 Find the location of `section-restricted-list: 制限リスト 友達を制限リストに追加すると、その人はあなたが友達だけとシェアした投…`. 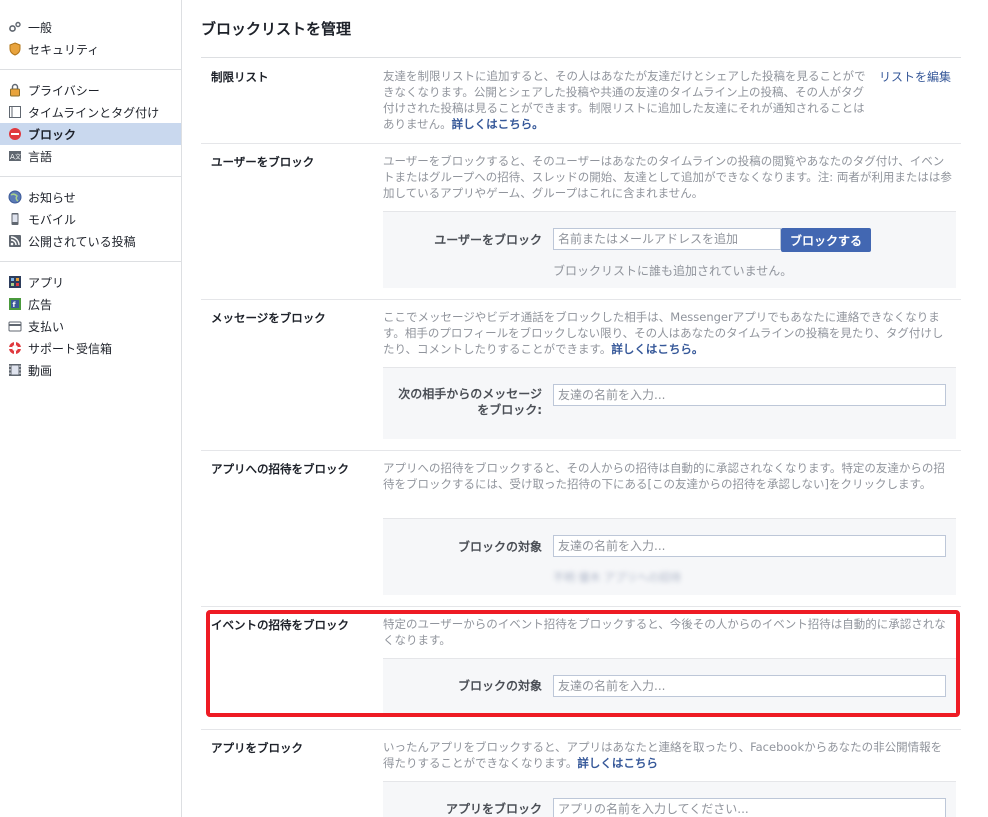

section-restricted-list: 制限リスト 友達を制限リストに追加すると、その人はあなたが友達だけとシェアした投… is located at coordinates (581, 100).